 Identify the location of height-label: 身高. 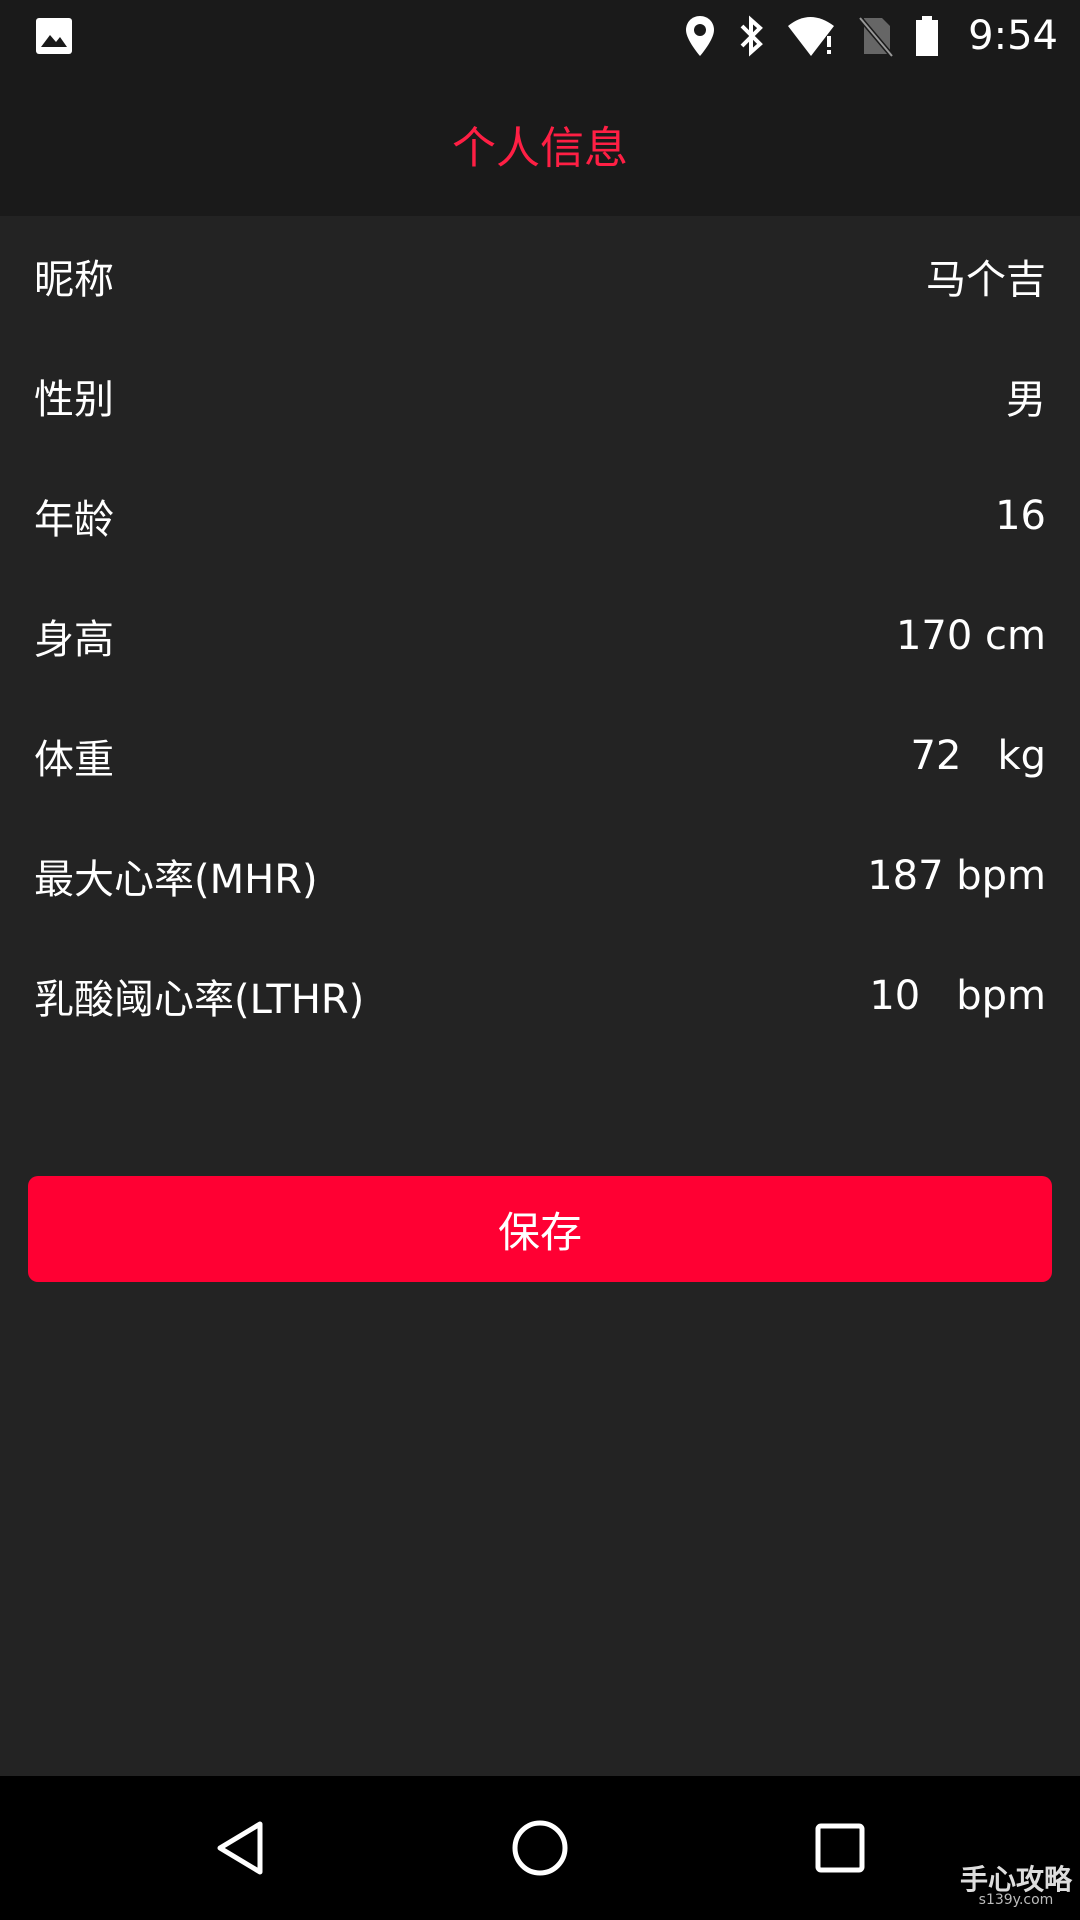
(74, 640).